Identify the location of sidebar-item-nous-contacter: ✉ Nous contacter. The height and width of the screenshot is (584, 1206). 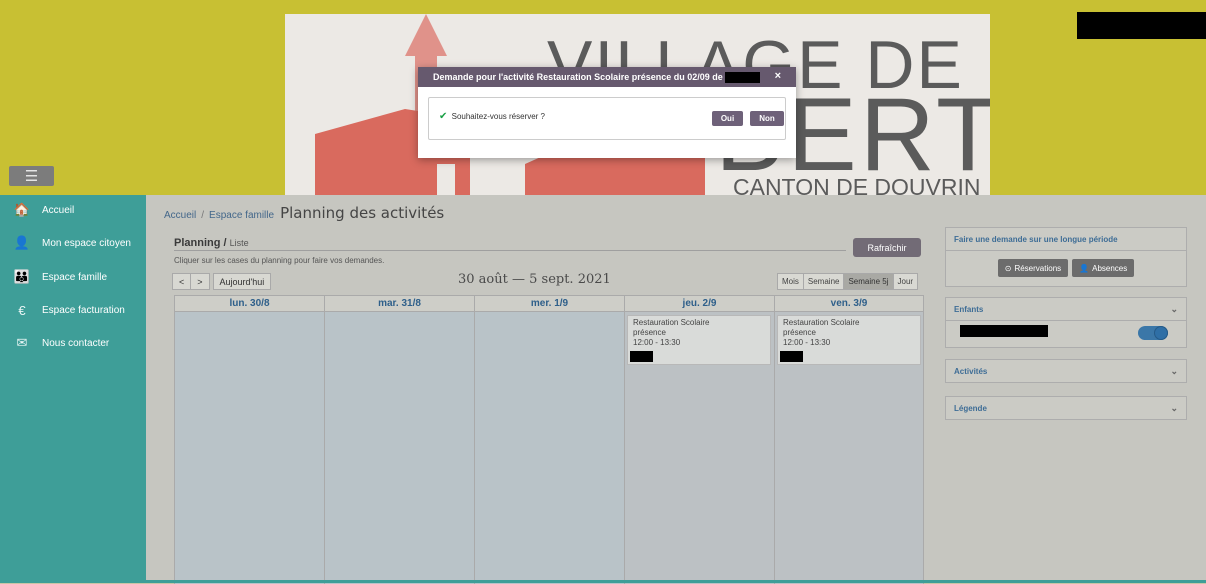
(73, 343).